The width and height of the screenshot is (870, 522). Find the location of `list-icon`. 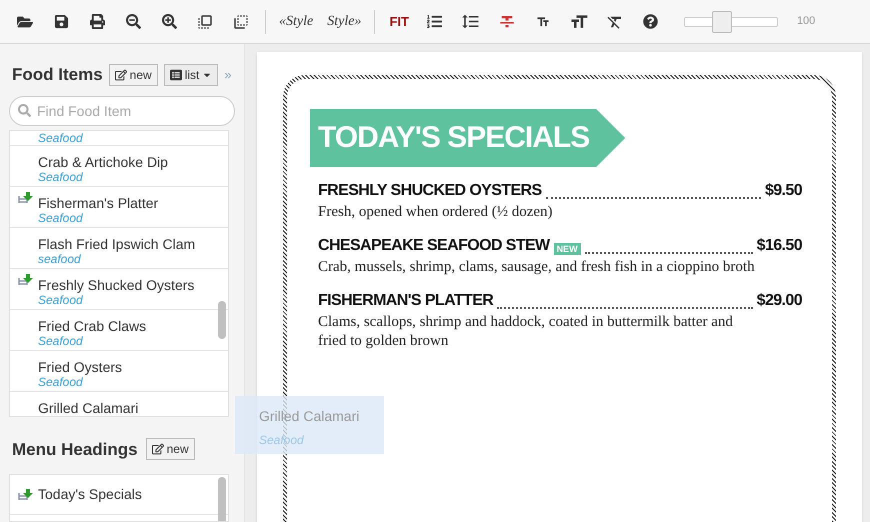

list-icon is located at coordinates (176, 74).